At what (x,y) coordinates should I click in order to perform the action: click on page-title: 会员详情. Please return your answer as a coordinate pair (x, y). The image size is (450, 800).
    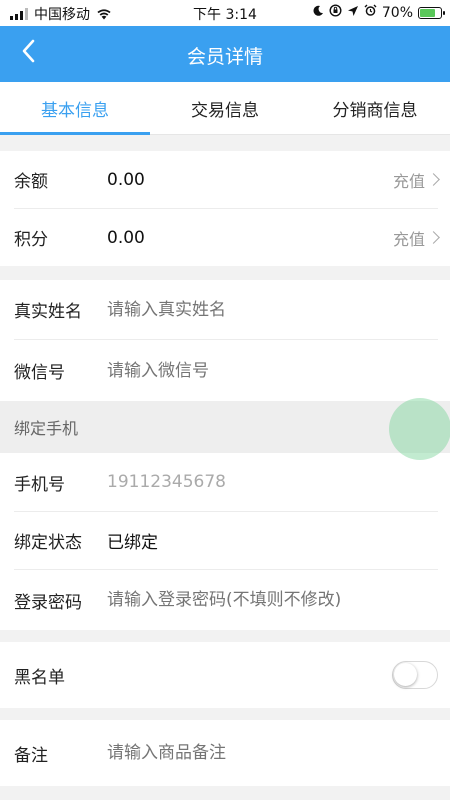
    Looking at the image, I should click on (224, 57).